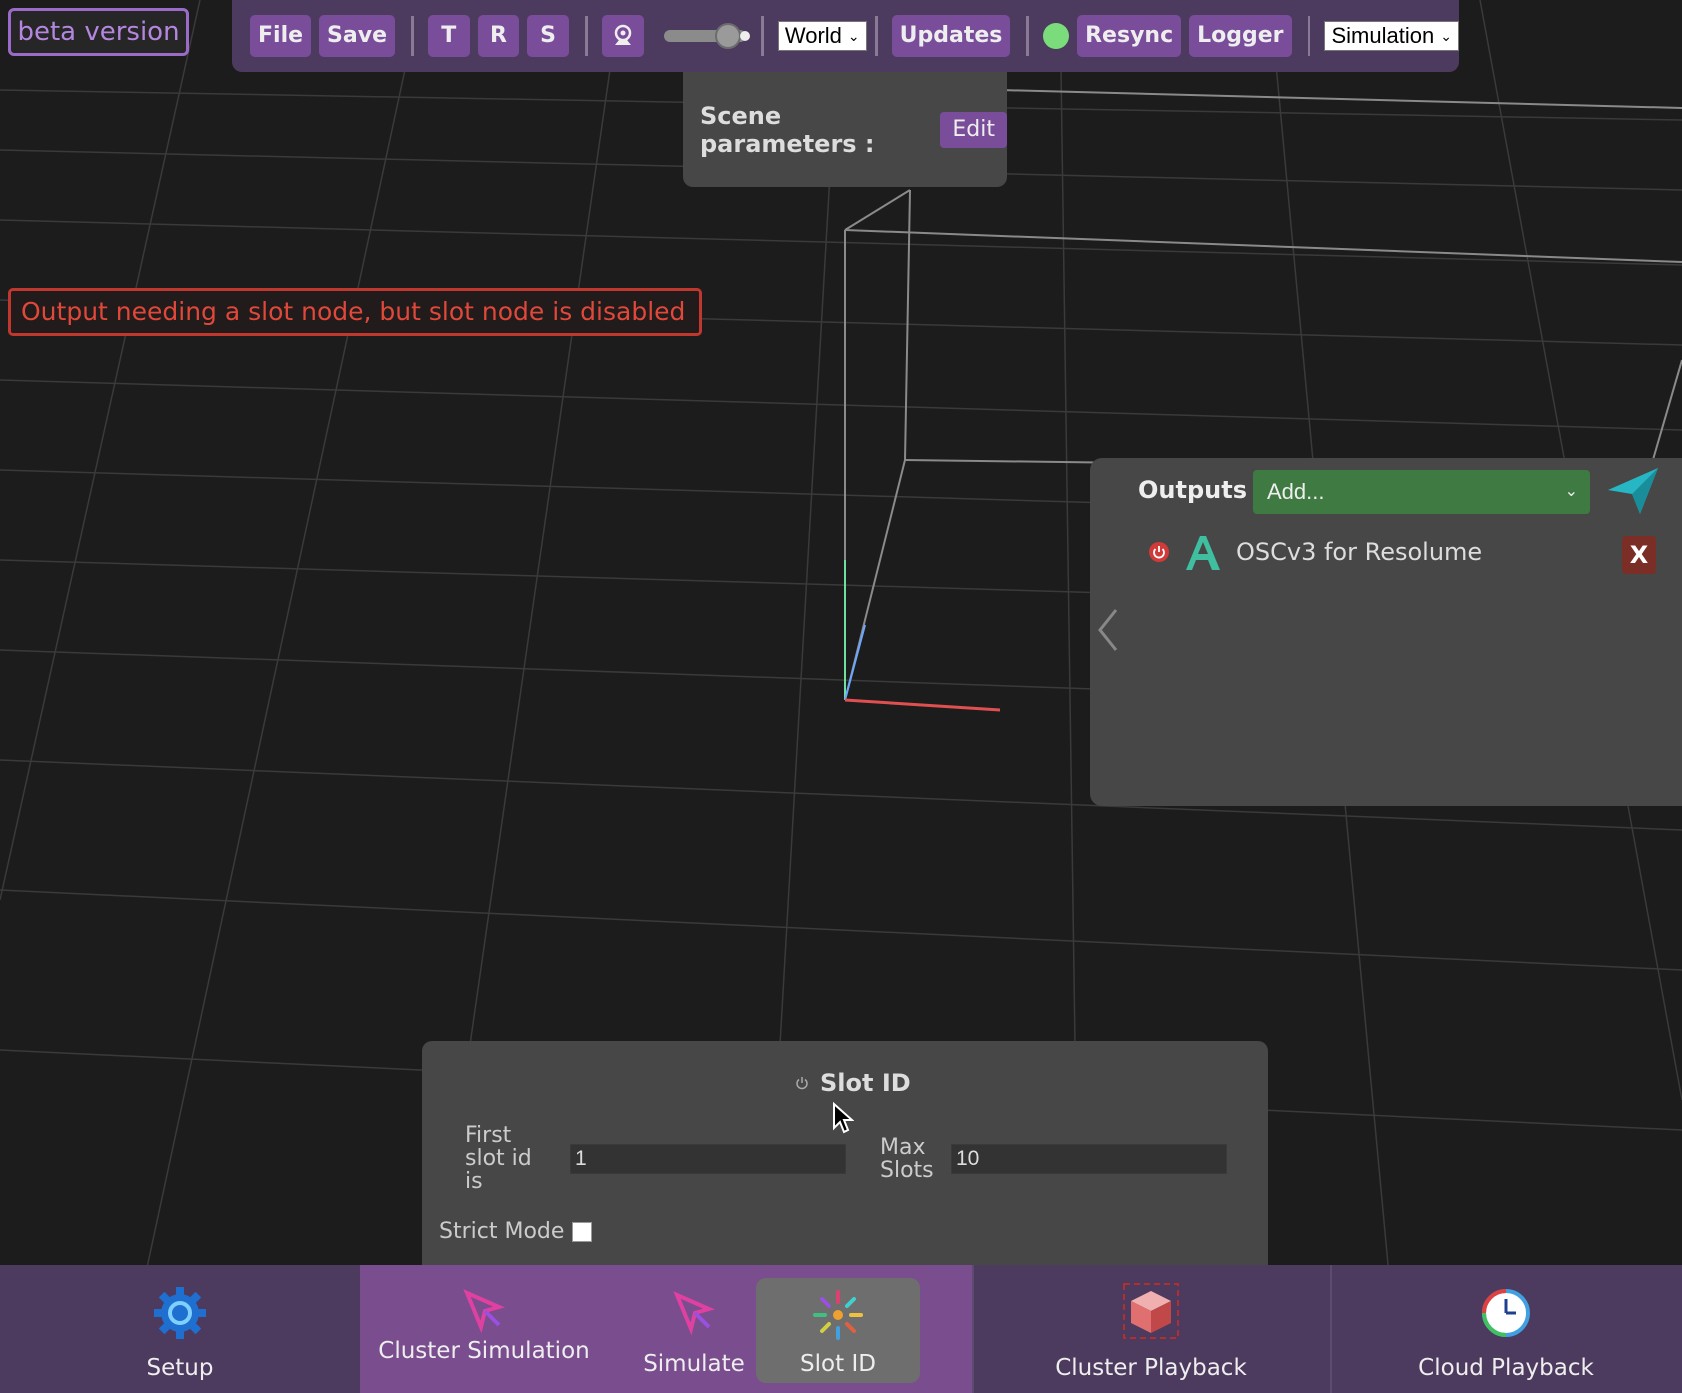 This screenshot has height=1393, width=1682. I want to click on tab-setup-label: Setup, so click(180, 1368).